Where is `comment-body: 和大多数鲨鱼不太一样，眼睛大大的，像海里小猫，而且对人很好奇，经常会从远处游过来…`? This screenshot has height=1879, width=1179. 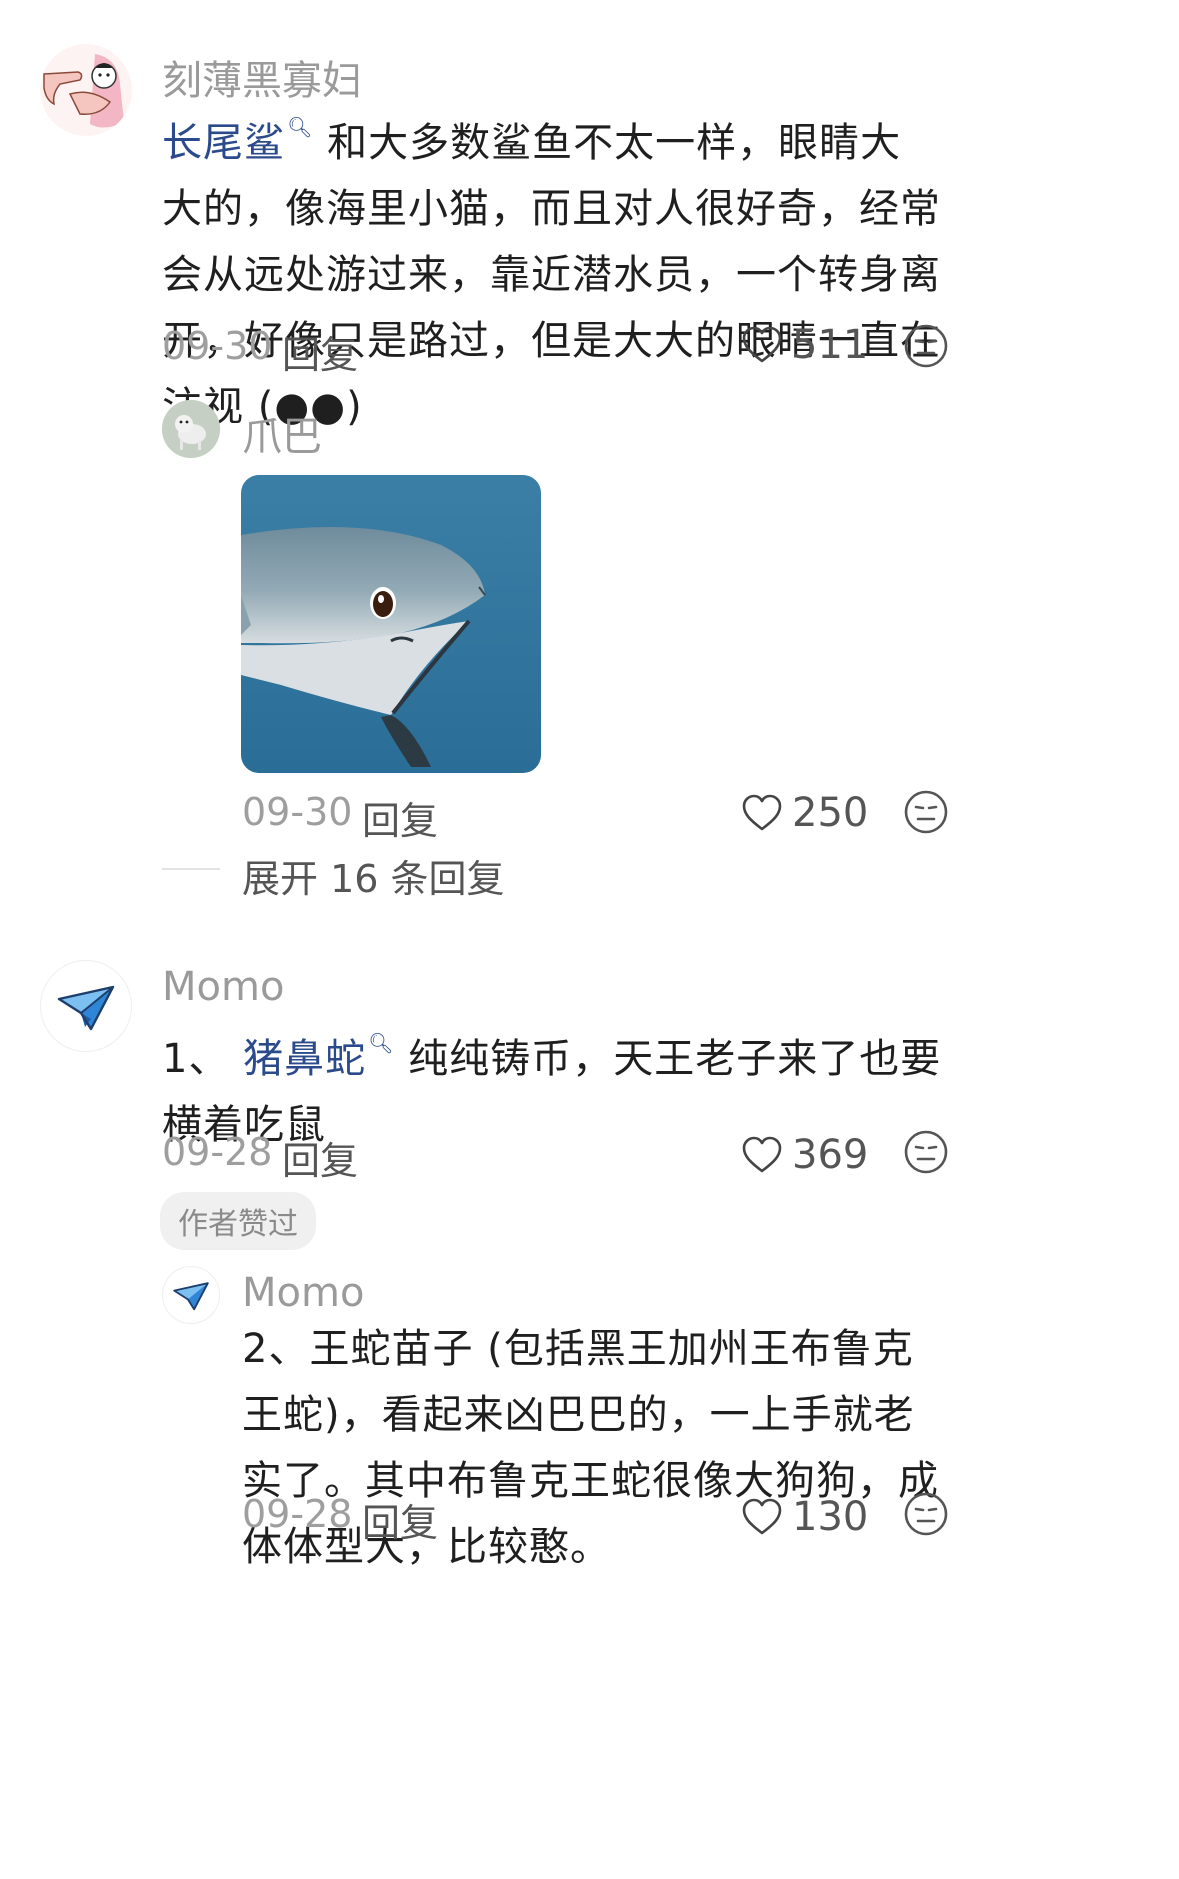
comment-body: 和大多数鲨鱼不太一样，眼睛大大的，像海里小猫，而且对人很好奇，经常会从远处游过来… is located at coordinates (551, 275).